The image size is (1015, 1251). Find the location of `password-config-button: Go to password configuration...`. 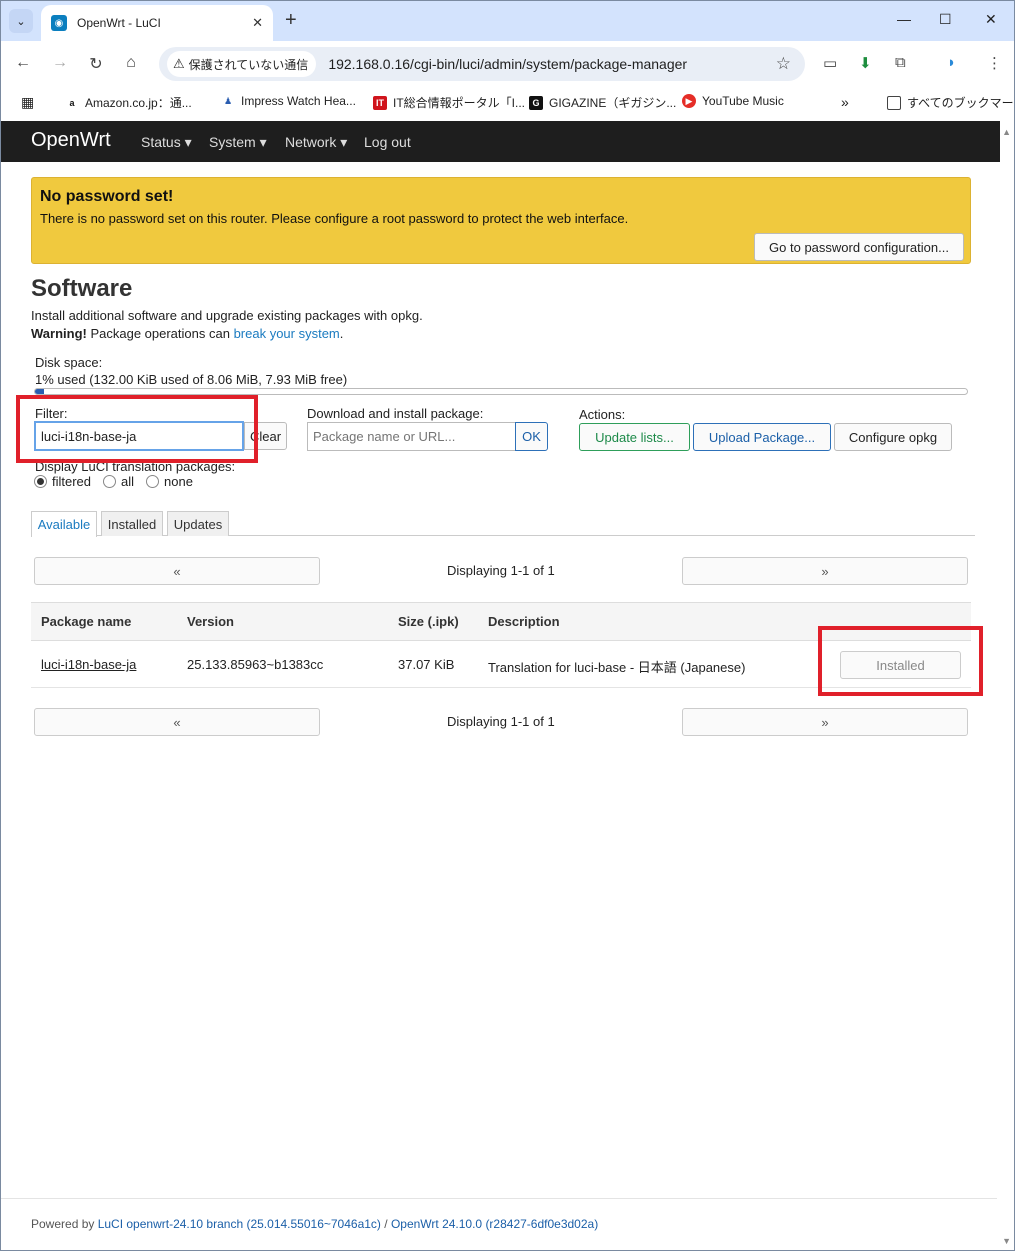

password-config-button: Go to password configuration... is located at coordinates (859, 247).